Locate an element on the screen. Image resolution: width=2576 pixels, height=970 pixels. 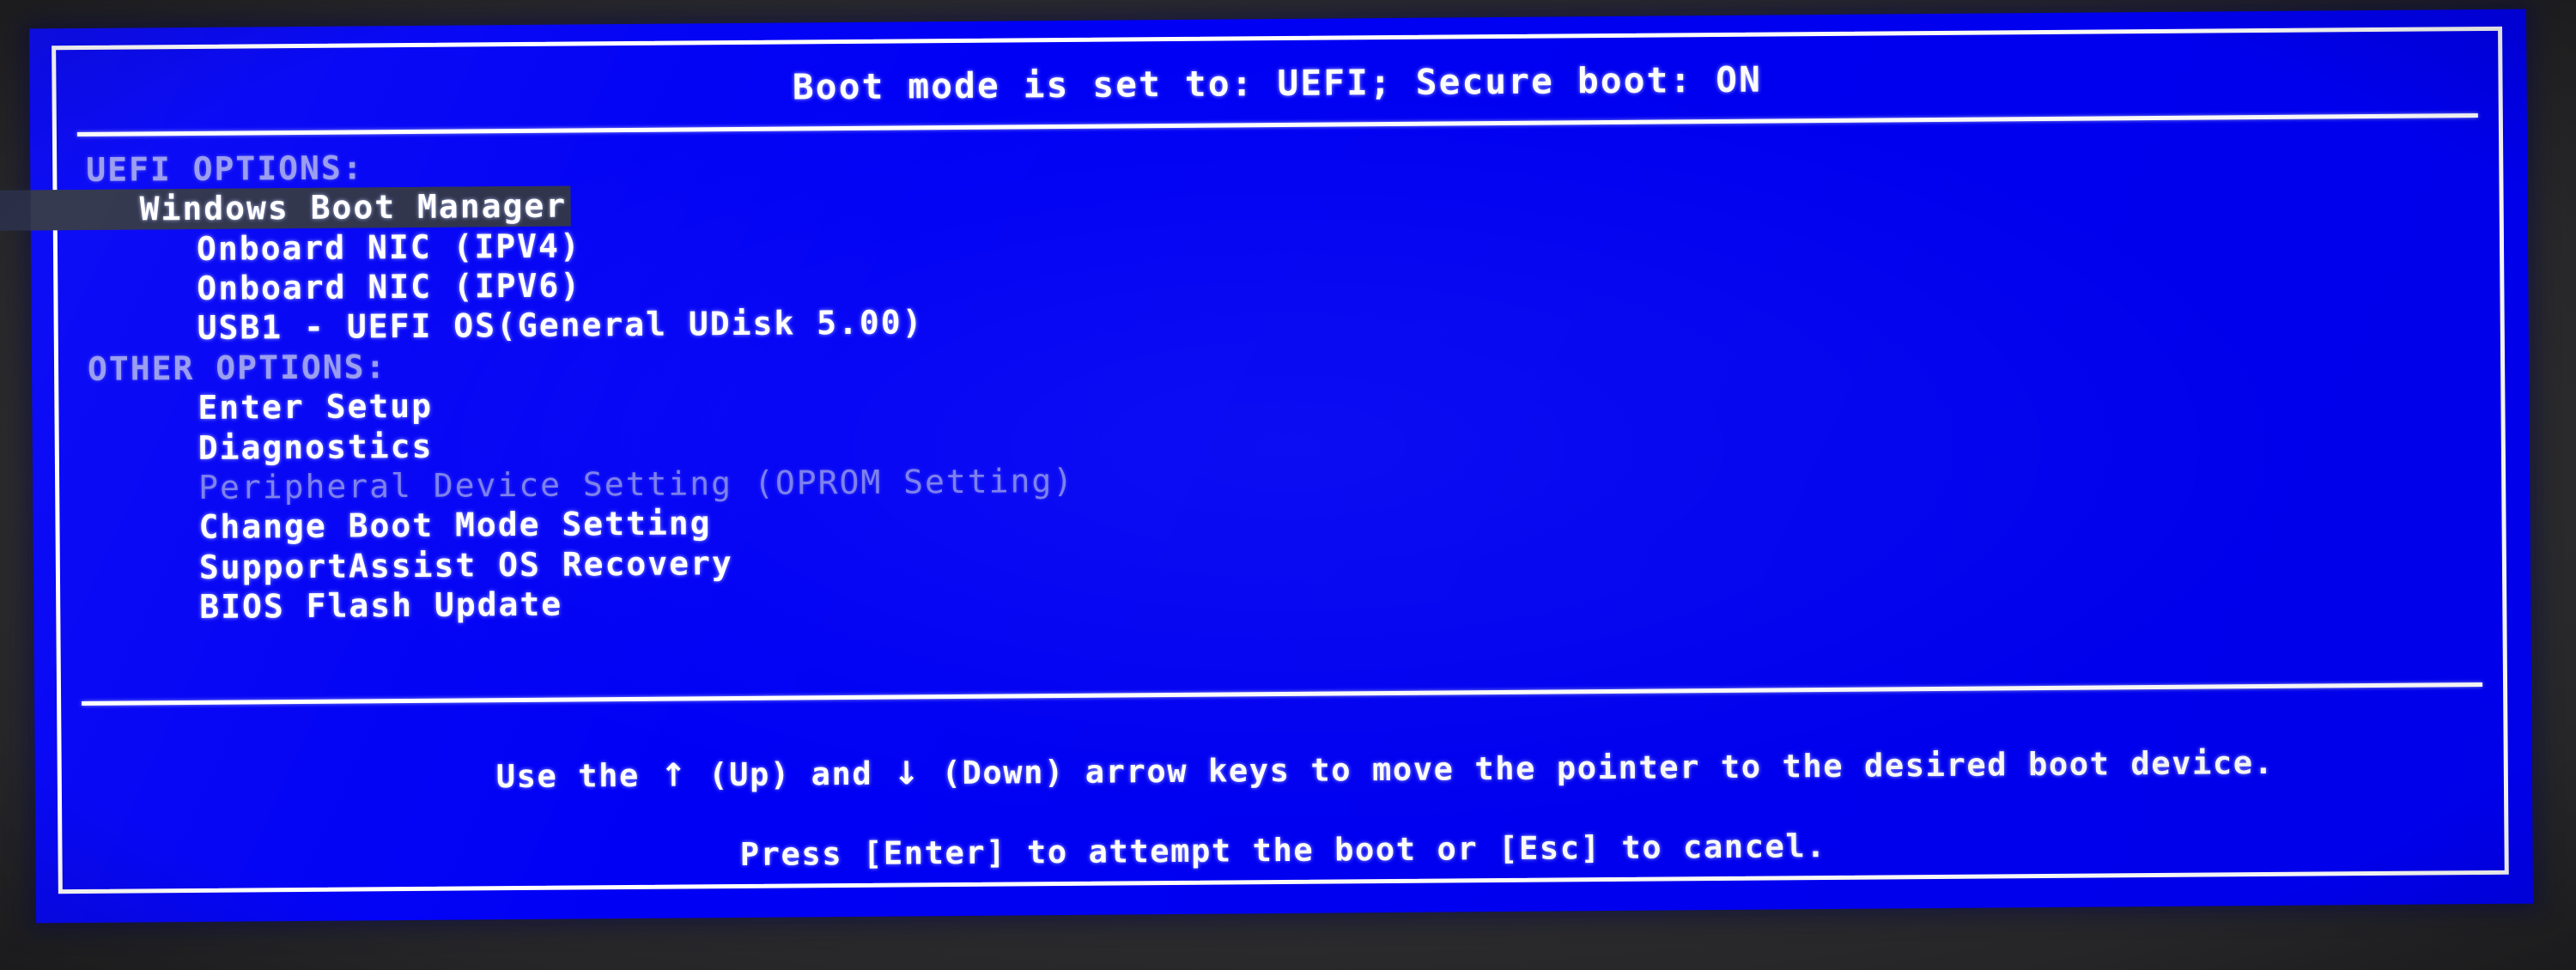
boot-option-label: Enter Setup is located at coordinates (315, 406).